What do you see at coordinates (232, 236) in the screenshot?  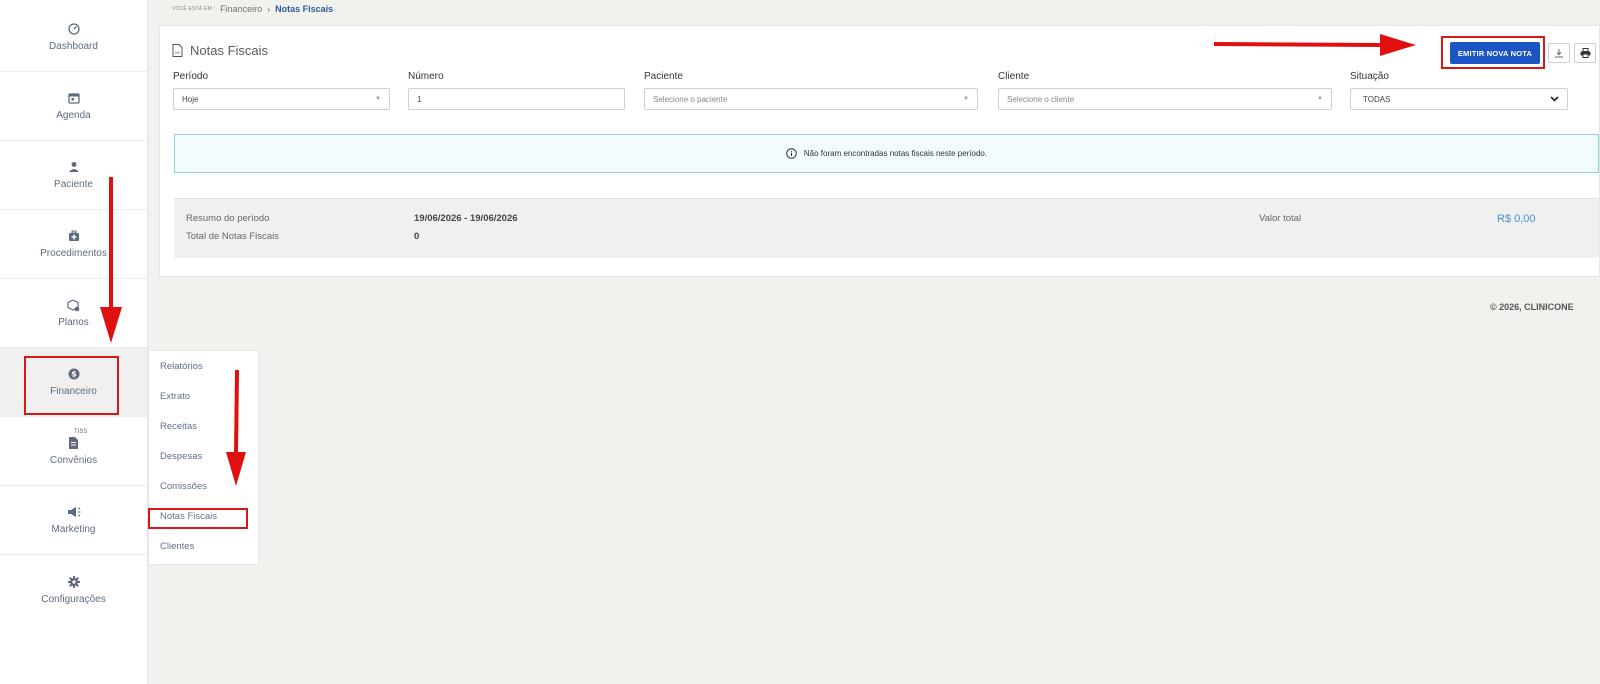 I see `summary-total-label: Total de Notas Fiscais` at bounding box center [232, 236].